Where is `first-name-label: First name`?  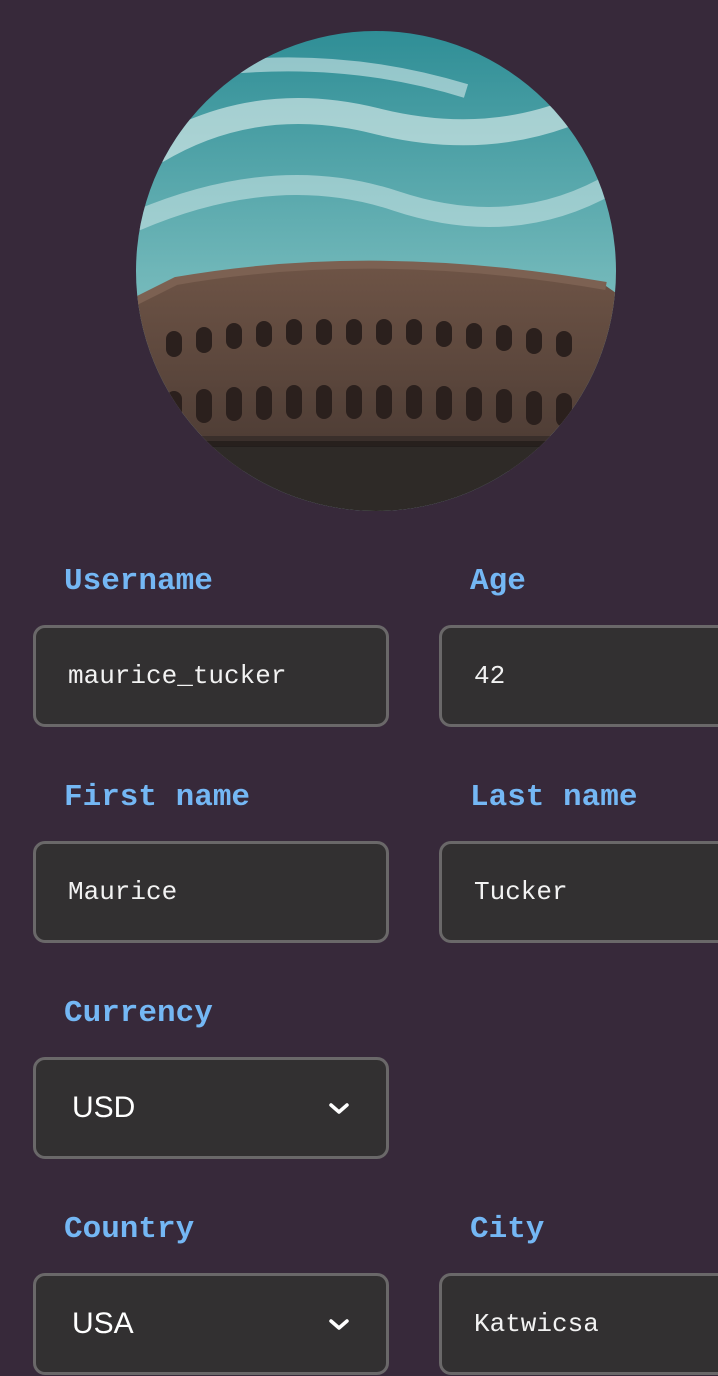
first-name-label: First name is located at coordinates (157, 797).